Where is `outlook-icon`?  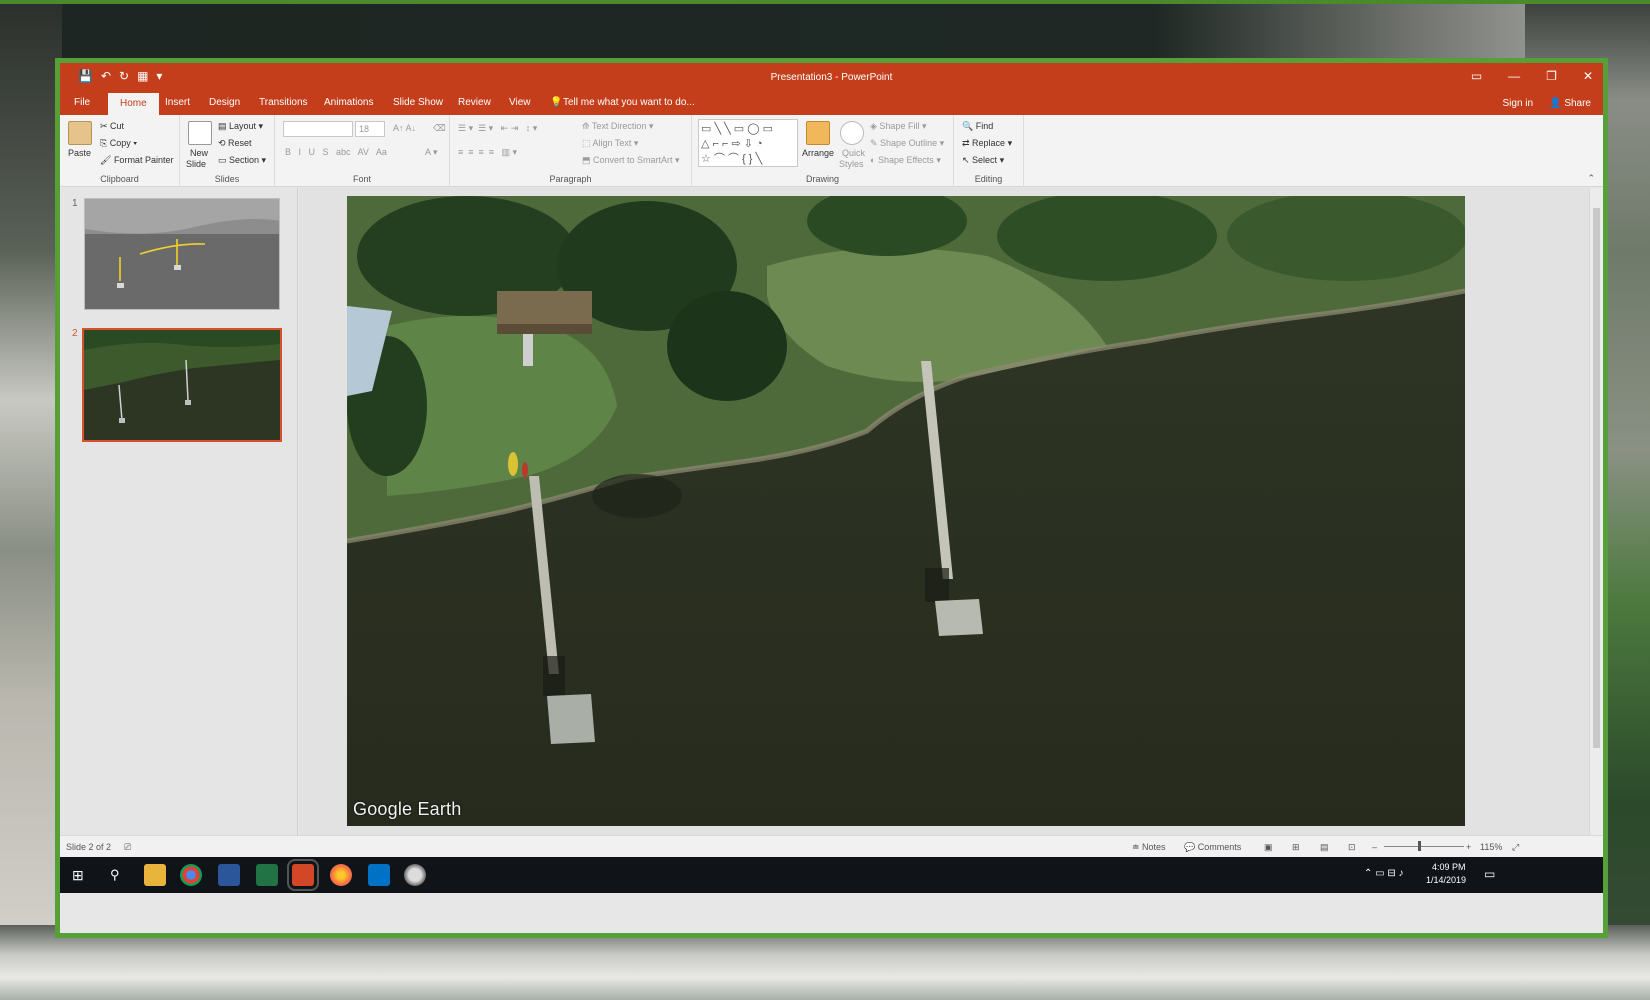 outlook-icon is located at coordinates (379, 875).